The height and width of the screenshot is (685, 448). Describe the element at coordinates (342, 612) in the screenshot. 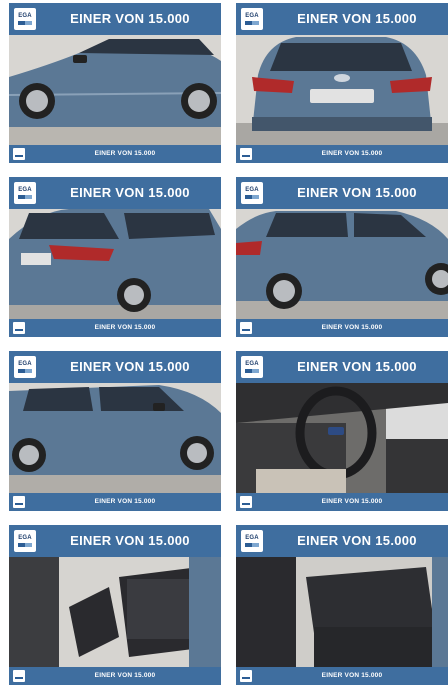

I see `interior-rear-seats-photo` at that location.